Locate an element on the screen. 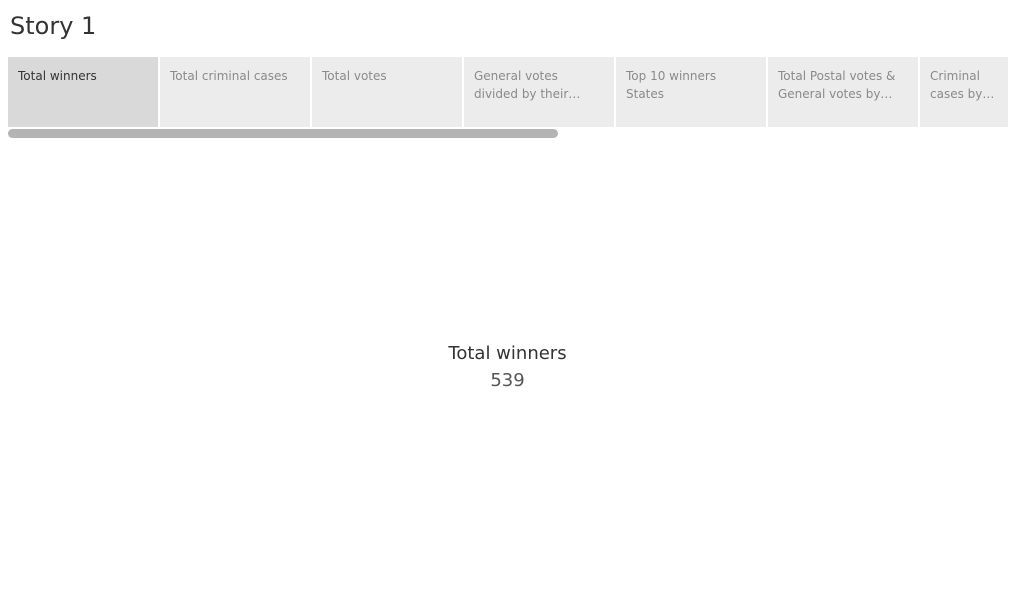 Image resolution: width=1015 pixels, height=599 pixels. navigator-scrollbar is located at coordinates (283, 133).